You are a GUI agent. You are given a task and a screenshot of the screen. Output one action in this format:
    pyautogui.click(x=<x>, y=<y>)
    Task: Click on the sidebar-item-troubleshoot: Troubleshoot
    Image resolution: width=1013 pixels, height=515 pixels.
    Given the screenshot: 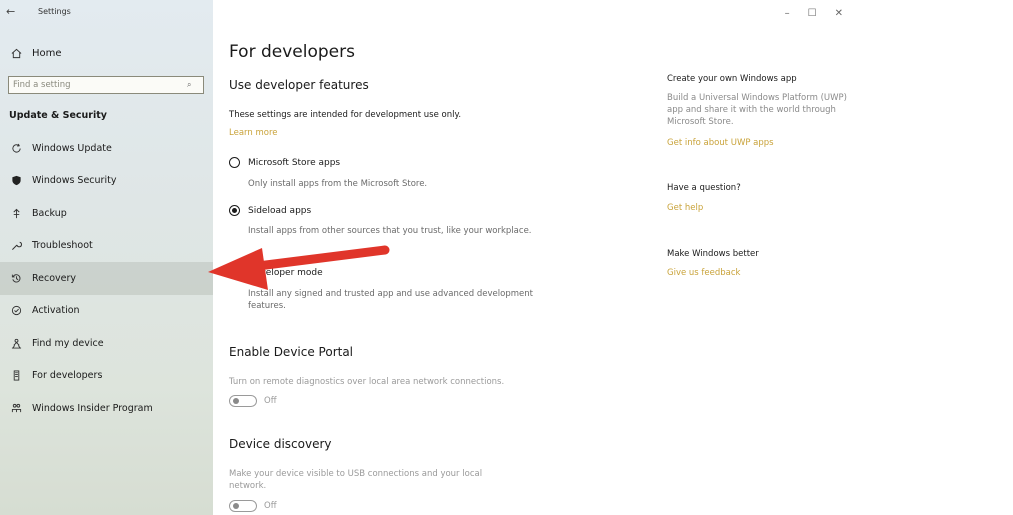 What is the action you would take?
    pyautogui.click(x=106, y=246)
    